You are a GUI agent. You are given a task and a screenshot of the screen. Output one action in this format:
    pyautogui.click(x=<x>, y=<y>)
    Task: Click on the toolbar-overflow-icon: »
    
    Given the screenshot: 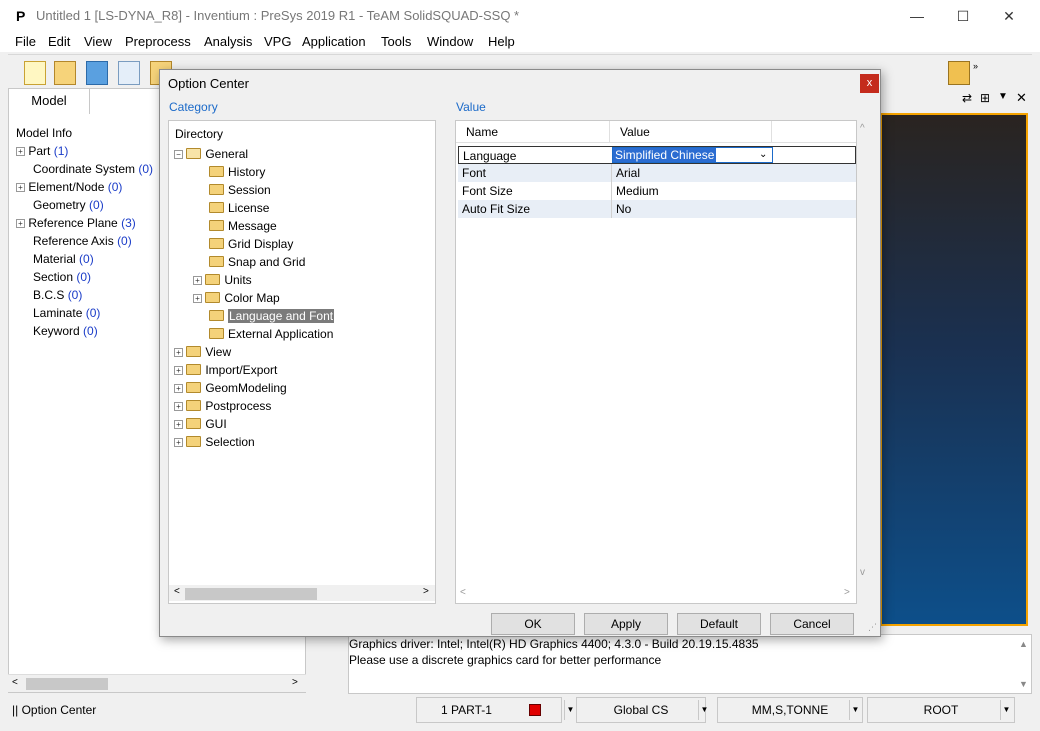 What is the action you would take?
    pyautogui.click(x=978, y=73)
    